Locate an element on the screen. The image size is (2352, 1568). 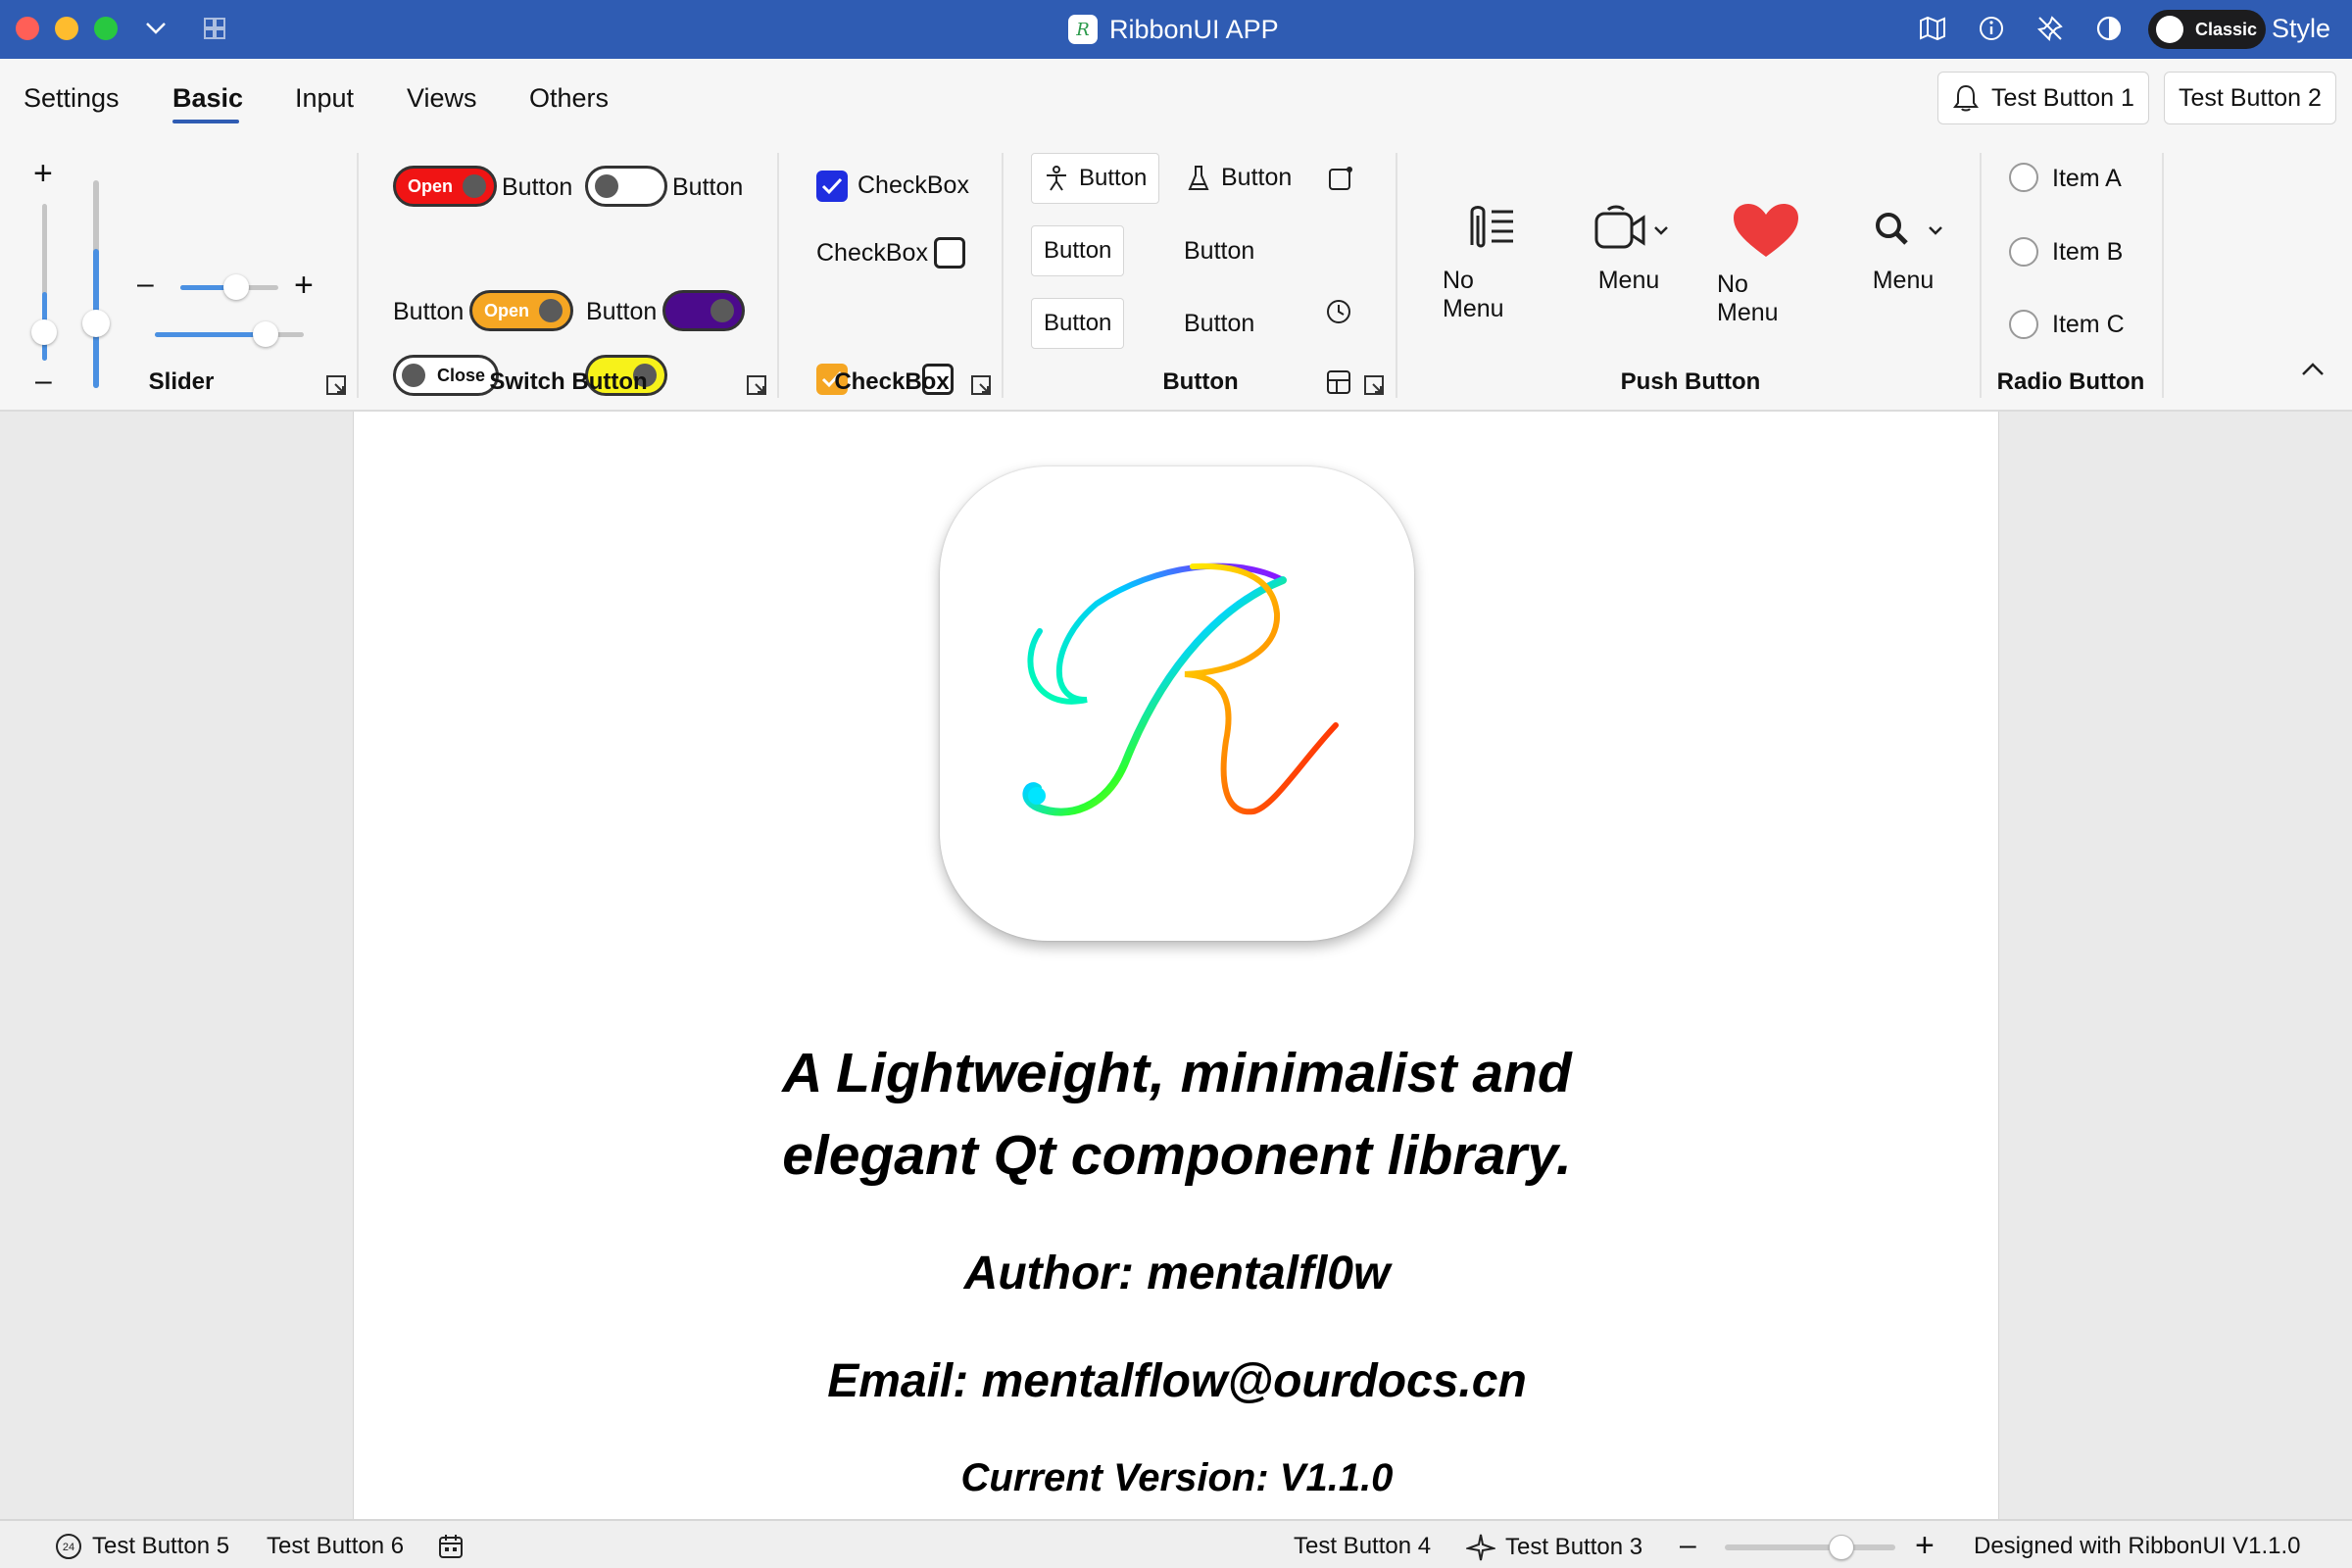
zoom-in-icon: + is located at coordinates (1925, 1546).